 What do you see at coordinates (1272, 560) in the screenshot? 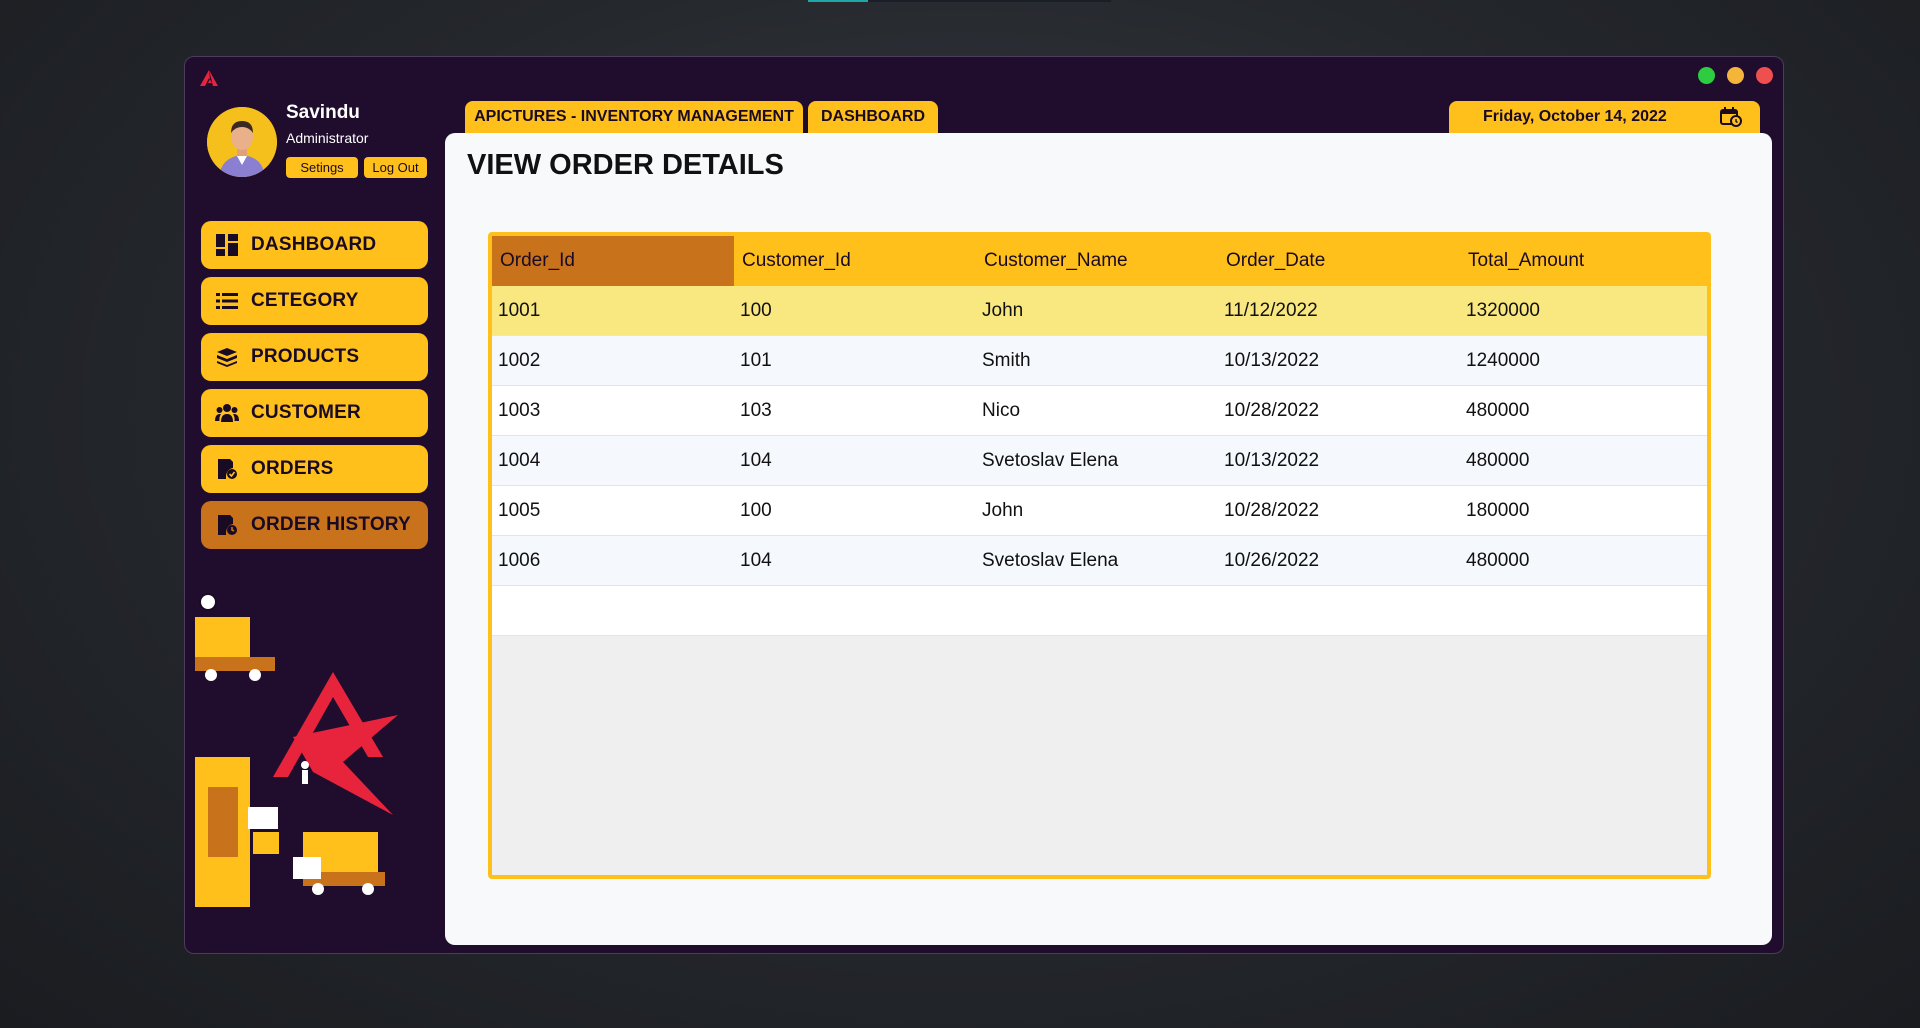
I see `cell-order-date: 10/26/2022` at bounding box center [1272, 560].